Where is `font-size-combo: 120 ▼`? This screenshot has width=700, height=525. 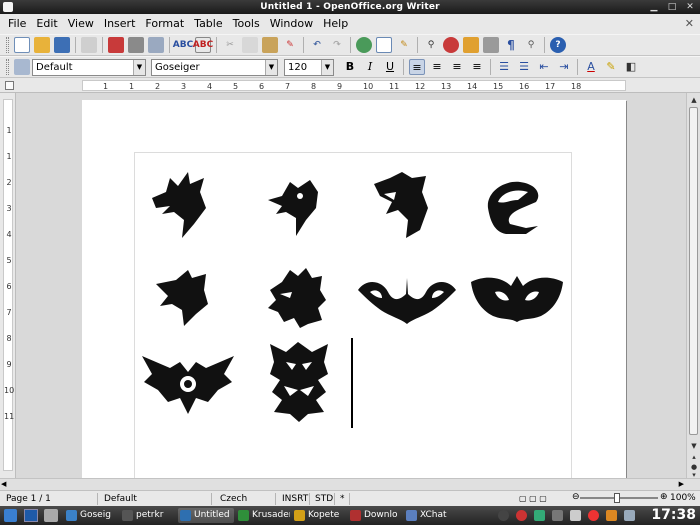 font-size-combo: 120 ▼ is located at coordinates (309, 67).